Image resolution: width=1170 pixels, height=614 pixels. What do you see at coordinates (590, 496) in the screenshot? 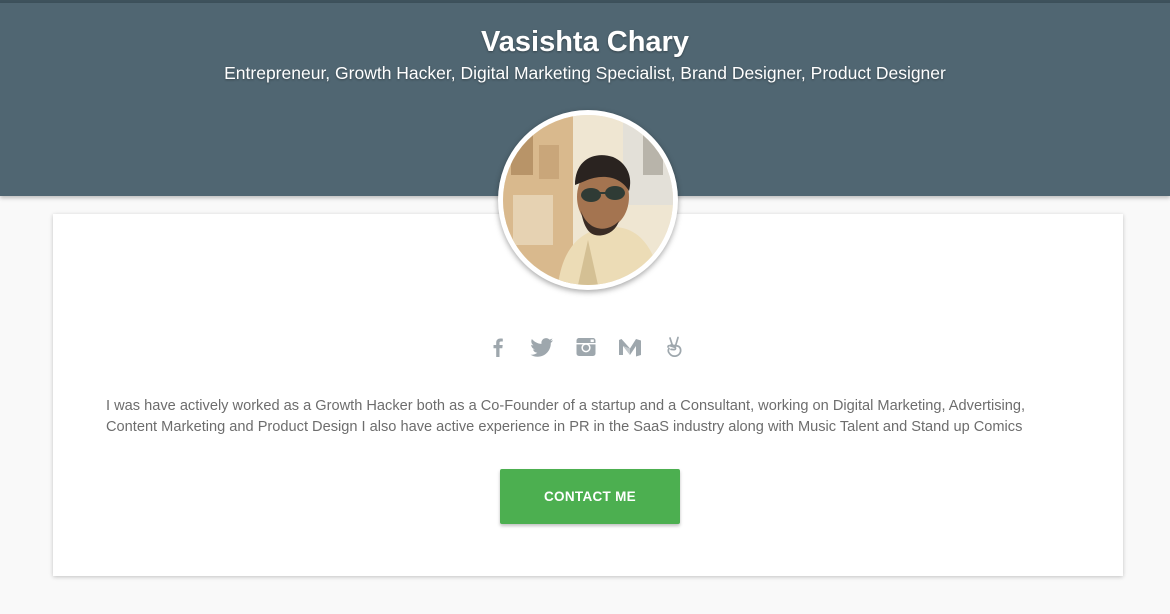
I see `contact-me-button: CONTACT ME` at bounding box center [590, 496].